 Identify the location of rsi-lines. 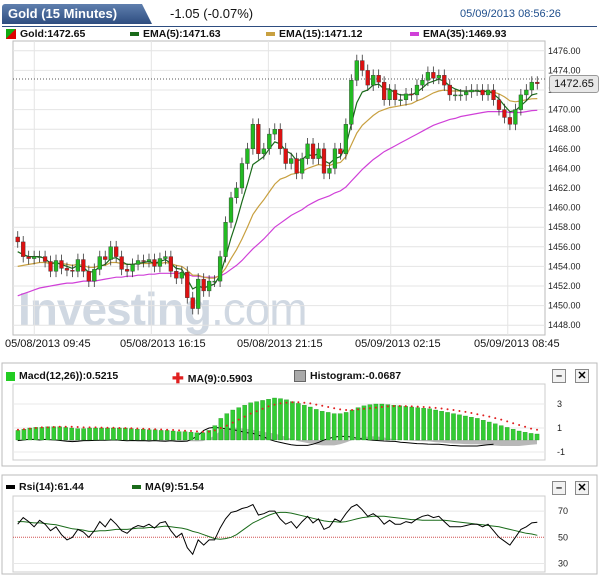
(277, 529).